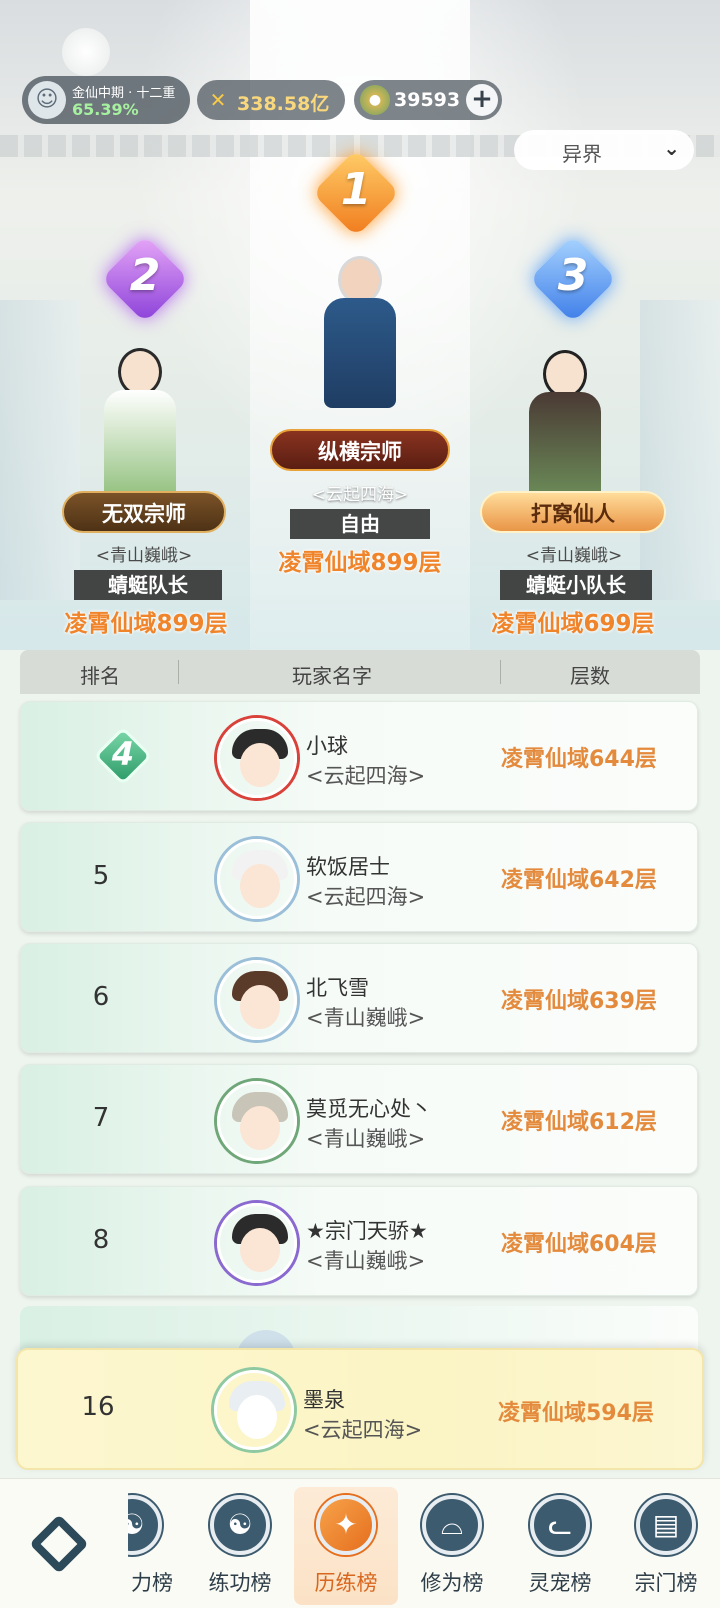  Describe the element at coordinates (101, 876) in the screenshot. I see `player-rank: 5` at that location.